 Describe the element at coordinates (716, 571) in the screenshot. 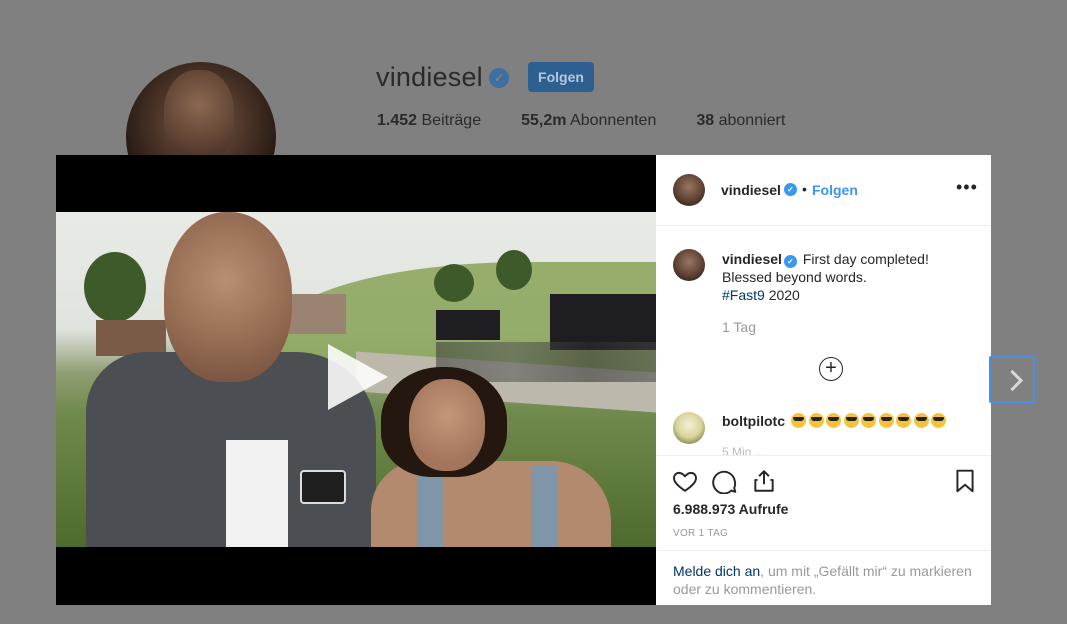

I see `login-link: Melde dich an` at that location.